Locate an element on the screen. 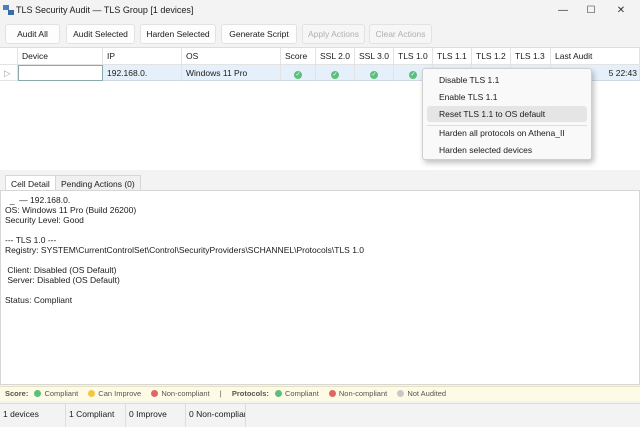 The image size is (640, 427). legend-protocols-label: Protocols: is located at coordinates (250, 393).